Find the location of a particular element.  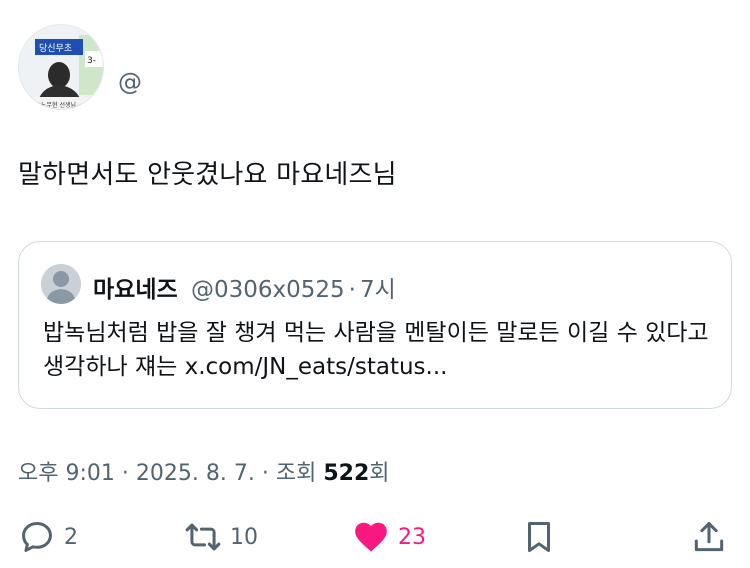

quoted-time: 7시 is located at coordinates (378, 290).